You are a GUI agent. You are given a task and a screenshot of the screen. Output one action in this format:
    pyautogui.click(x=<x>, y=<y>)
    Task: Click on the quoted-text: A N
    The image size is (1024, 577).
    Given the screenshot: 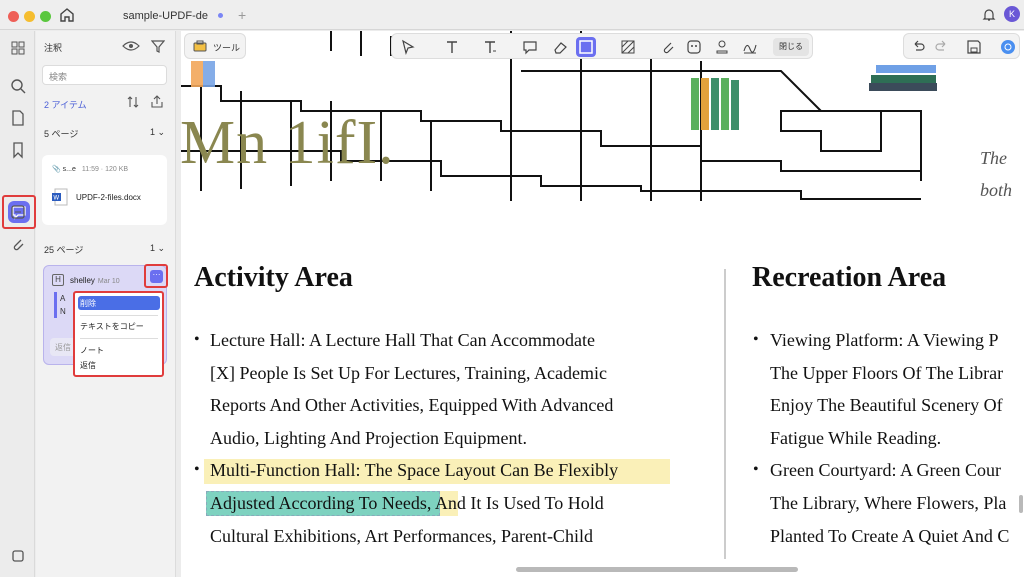 What is the action you would take?
    pyautogui.click(x=63, y=305)
    